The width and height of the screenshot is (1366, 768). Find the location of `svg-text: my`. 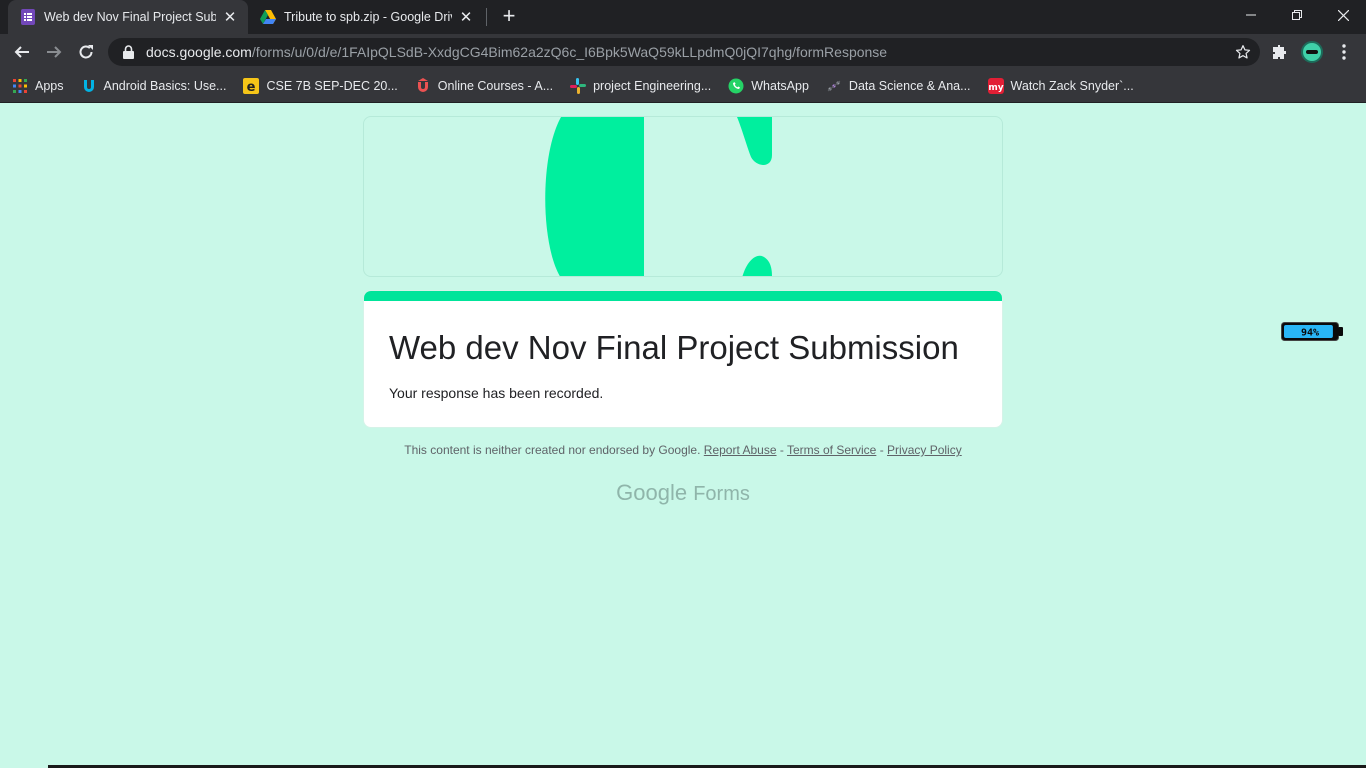

svg-text: my is located at coordinates (995, 88).